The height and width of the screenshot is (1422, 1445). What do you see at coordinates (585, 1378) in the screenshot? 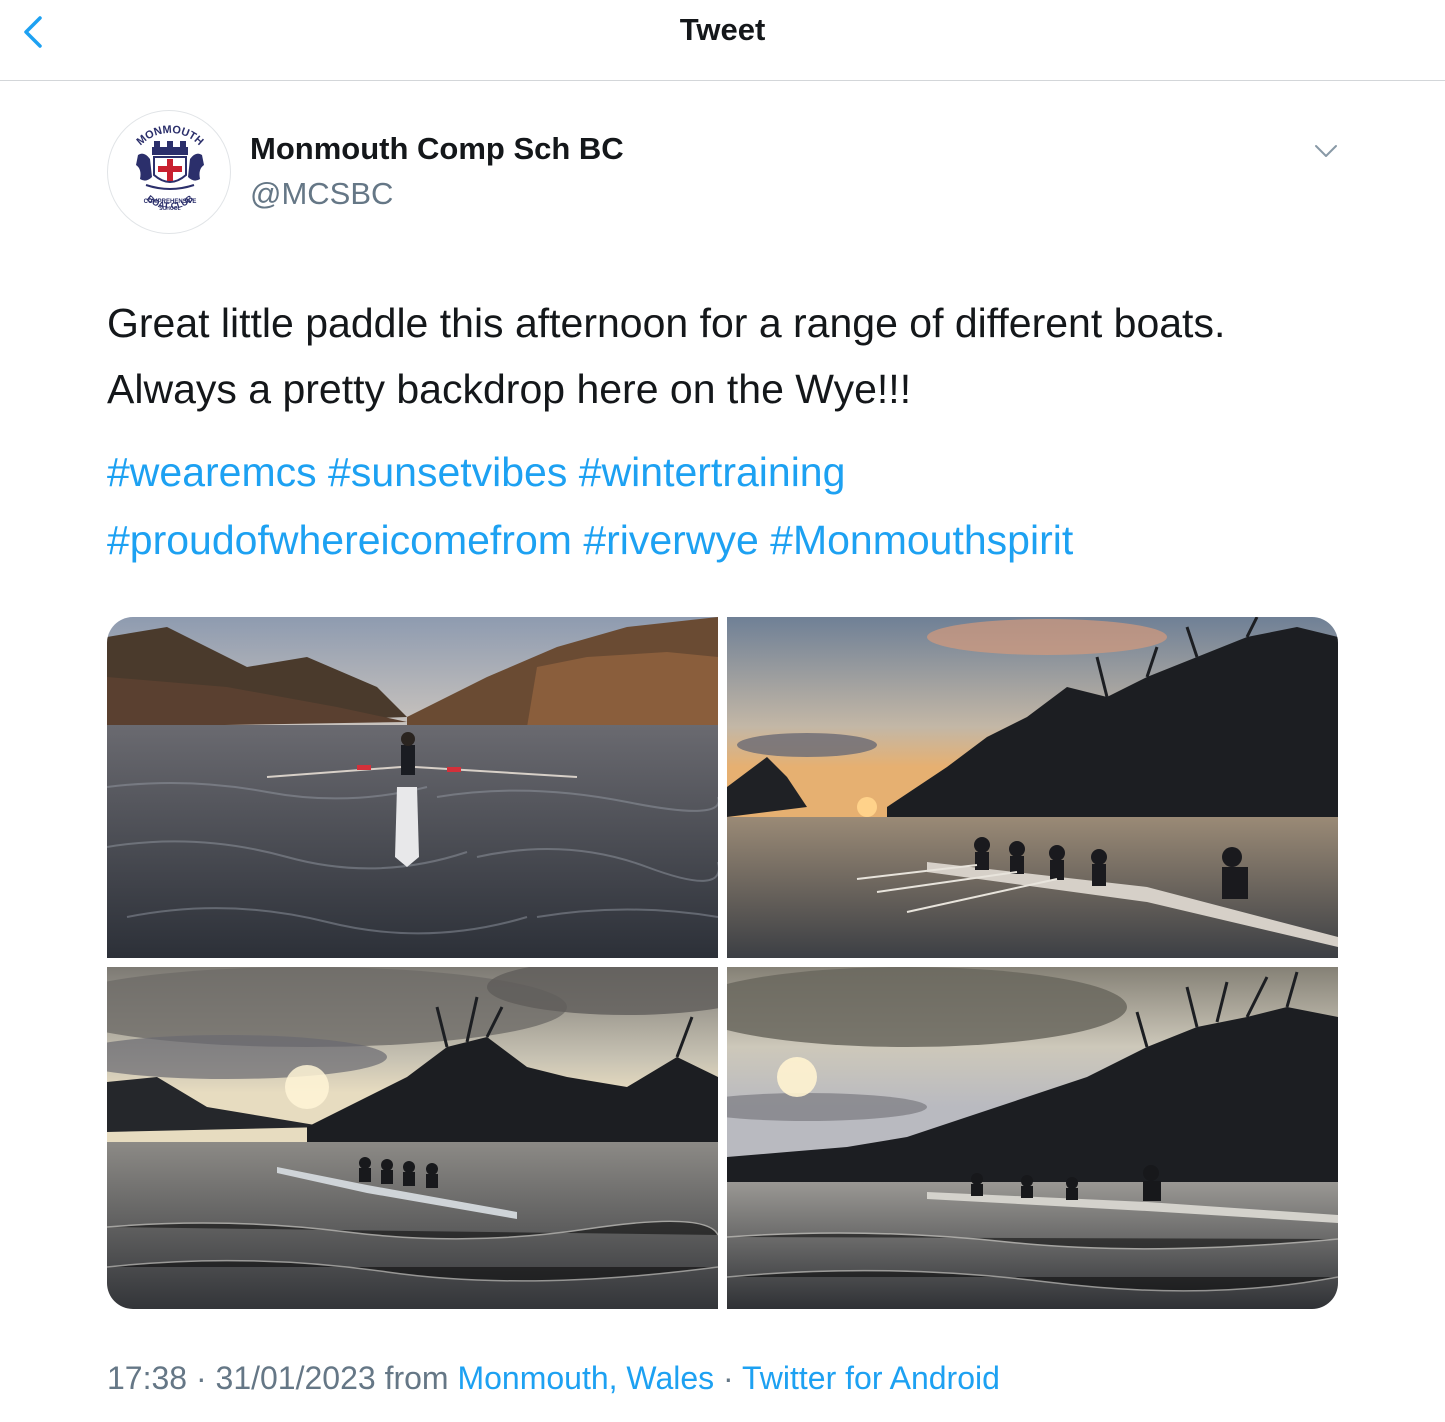
I see `location-link: Monmouth, Wales` at bounding box center [585, 1378].